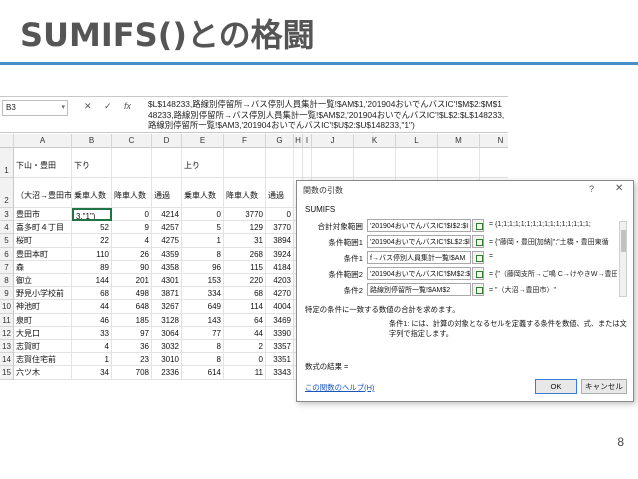  I want to click on cell-d3: 4214, so click(167, 215).